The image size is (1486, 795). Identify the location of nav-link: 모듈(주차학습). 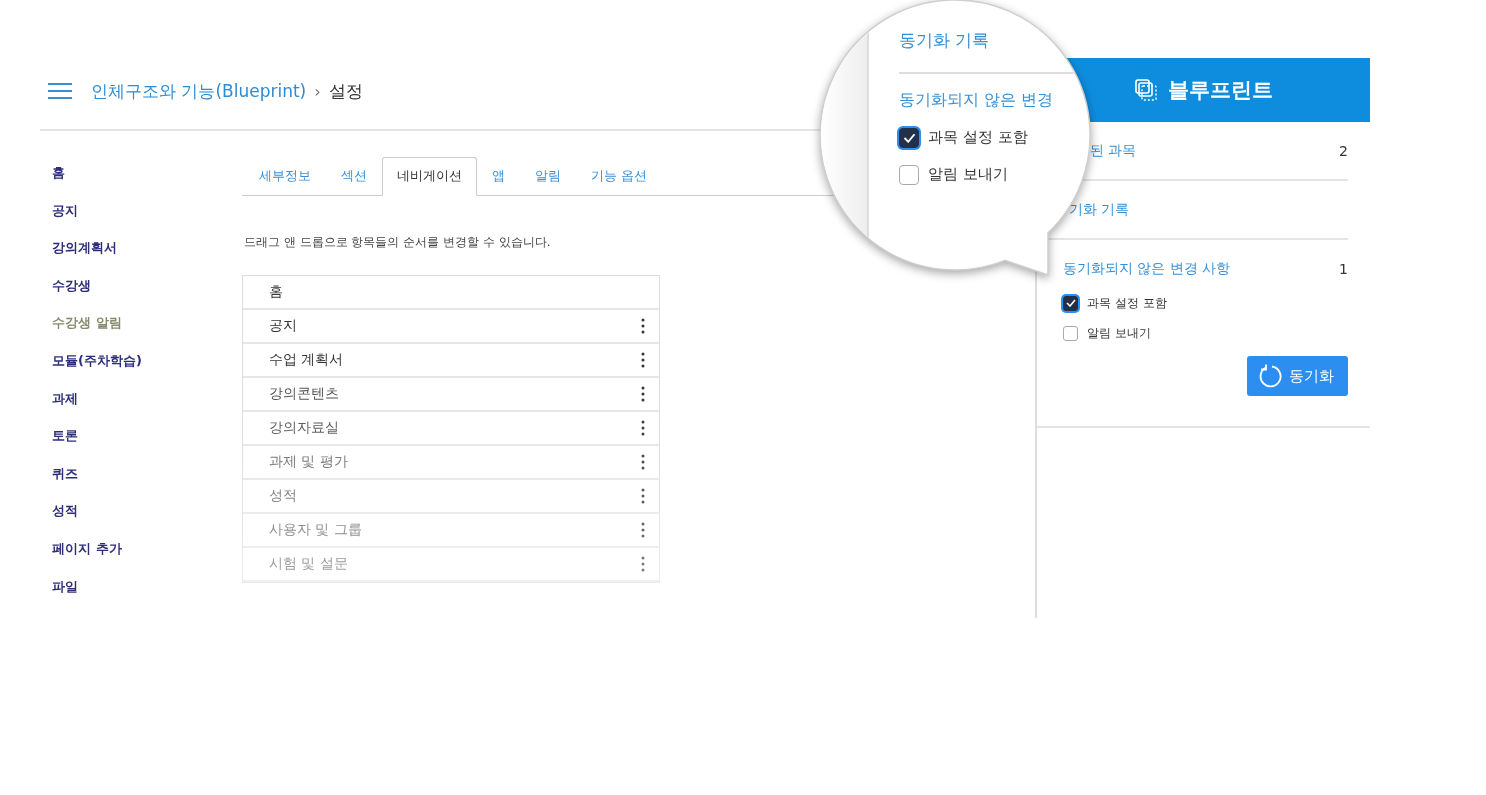
(147, 360).